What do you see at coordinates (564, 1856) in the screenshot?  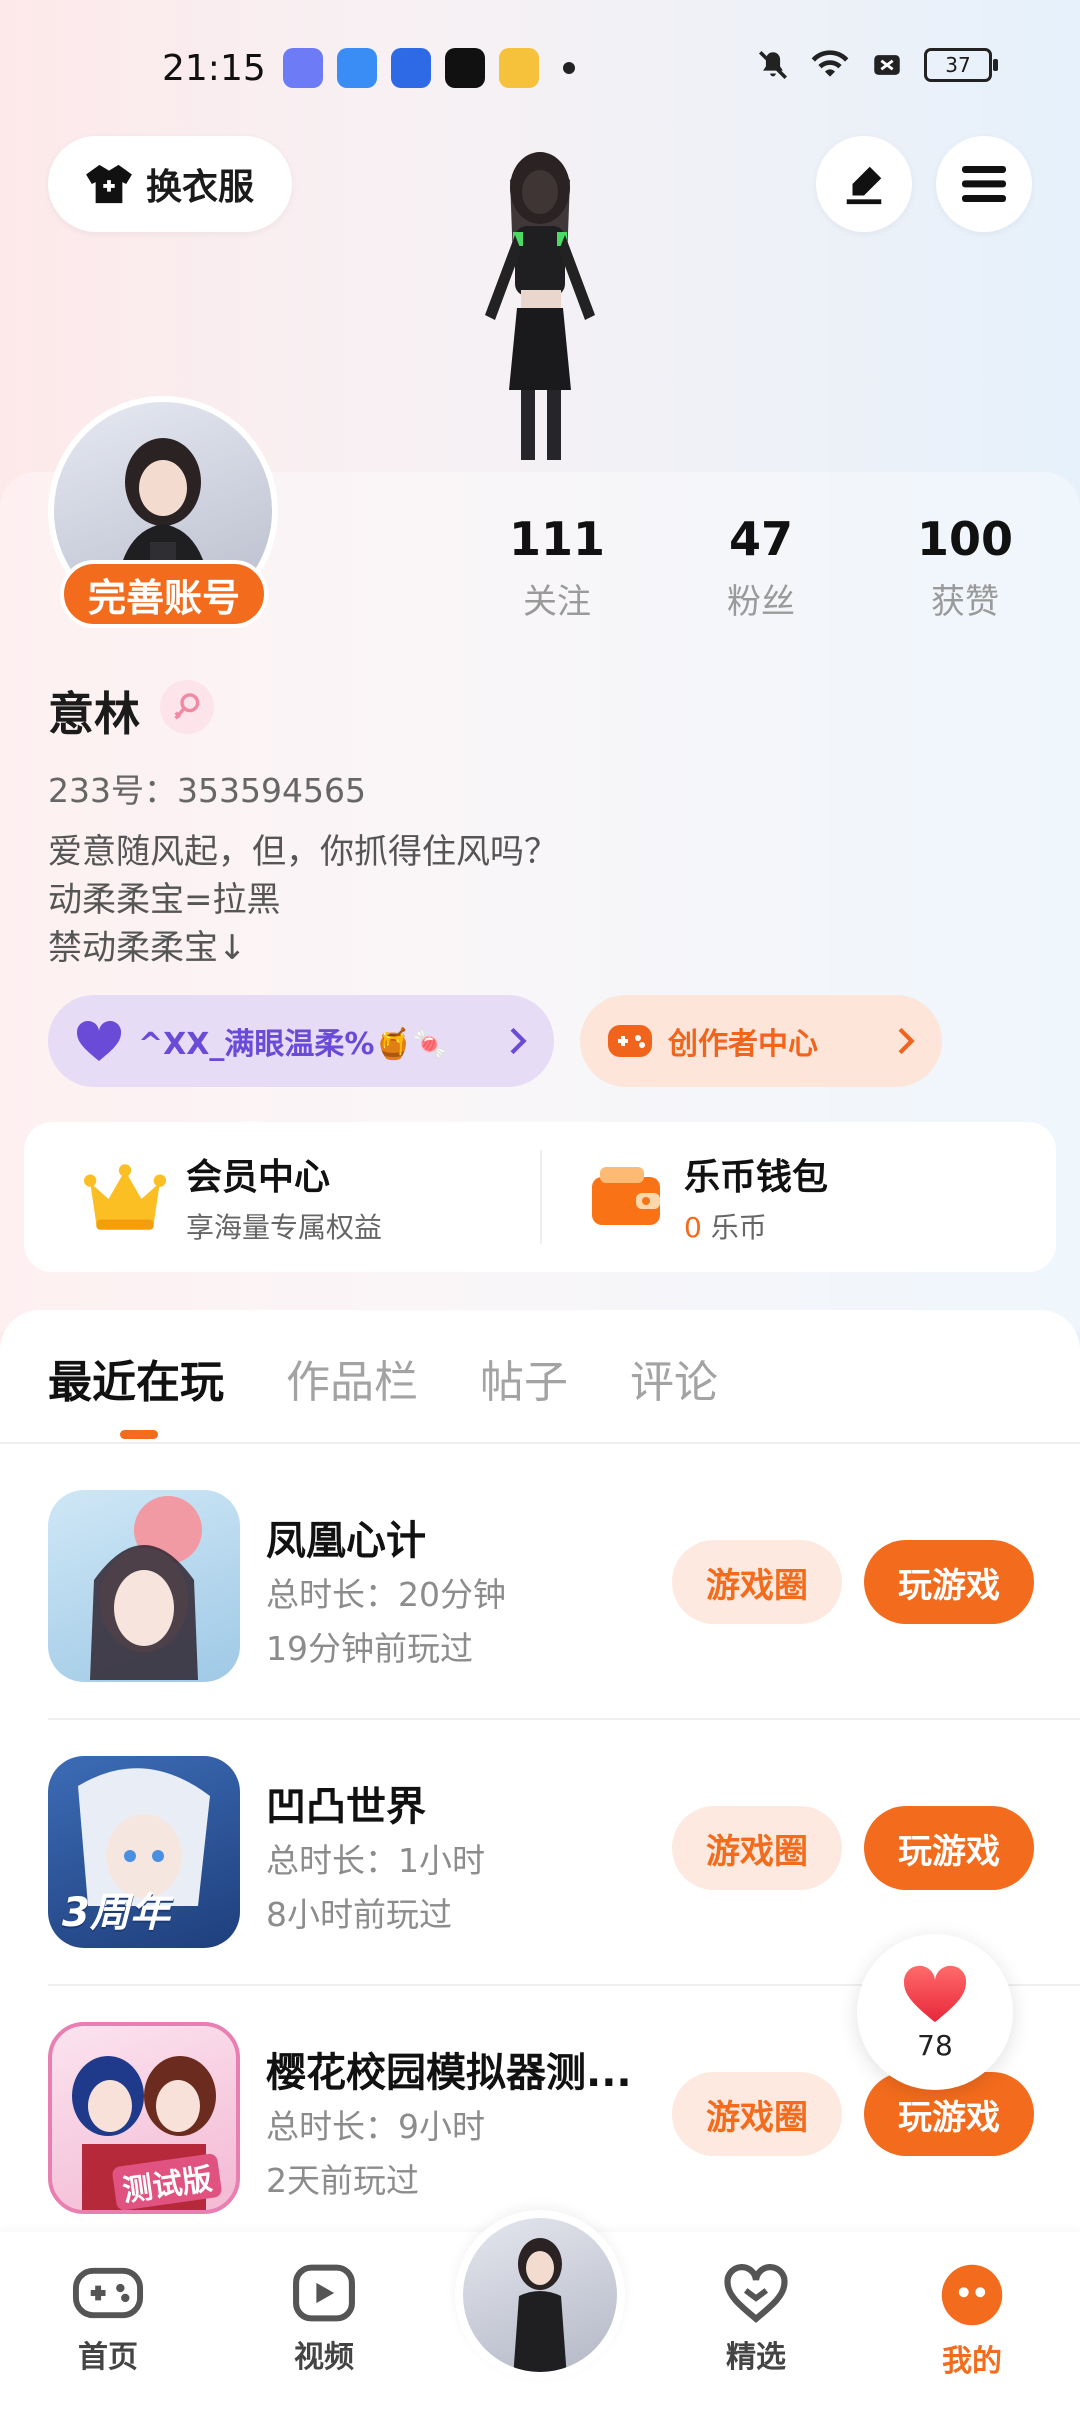 I see `list-item: 3周年 凹凸世界 总时长：1小时 8小时前玩过 游戏圈 玩游戏` at bounding box center [564, 1856].